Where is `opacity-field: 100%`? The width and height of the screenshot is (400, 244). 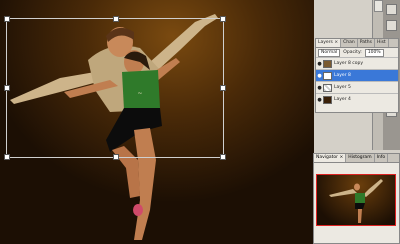
opacity-field: 100% is located at coordinates (374, 52).